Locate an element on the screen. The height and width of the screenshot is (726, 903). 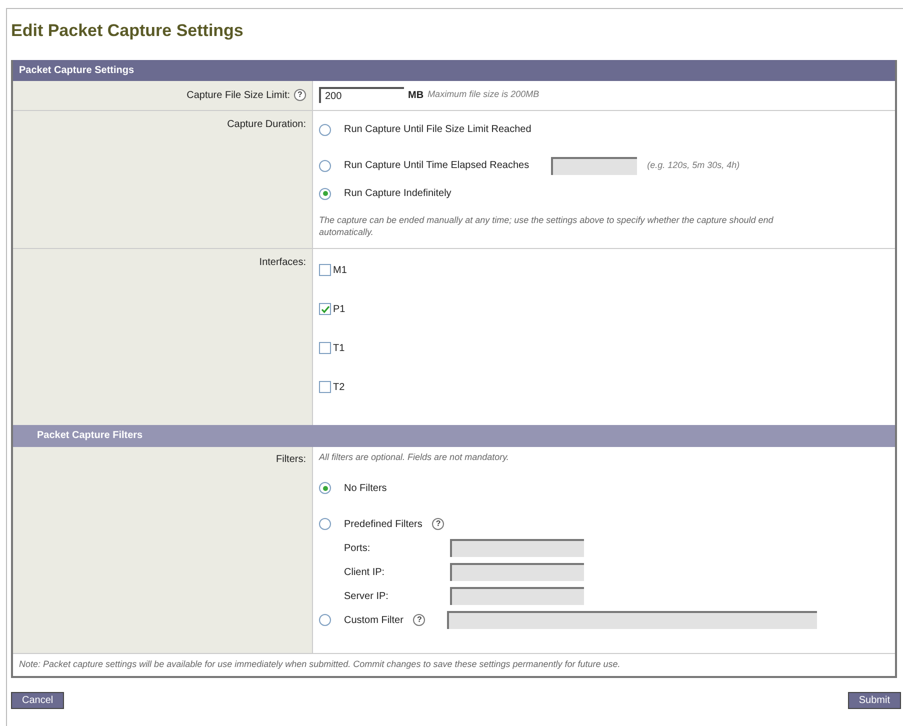
radio-label: Run Capture Indefinitely is located at coordinates (398, 194).